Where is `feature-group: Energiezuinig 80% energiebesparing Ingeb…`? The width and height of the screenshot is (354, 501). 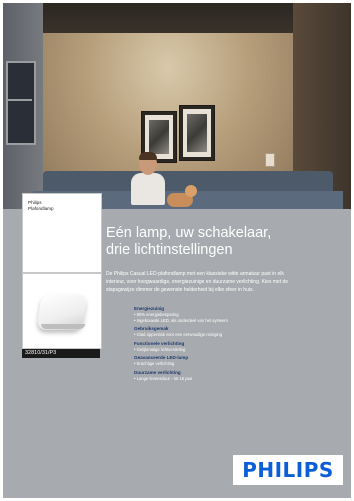 feature-group: Energiezuinig 80% energiebesparing Ingeb… is located at coordinates (239, 314).